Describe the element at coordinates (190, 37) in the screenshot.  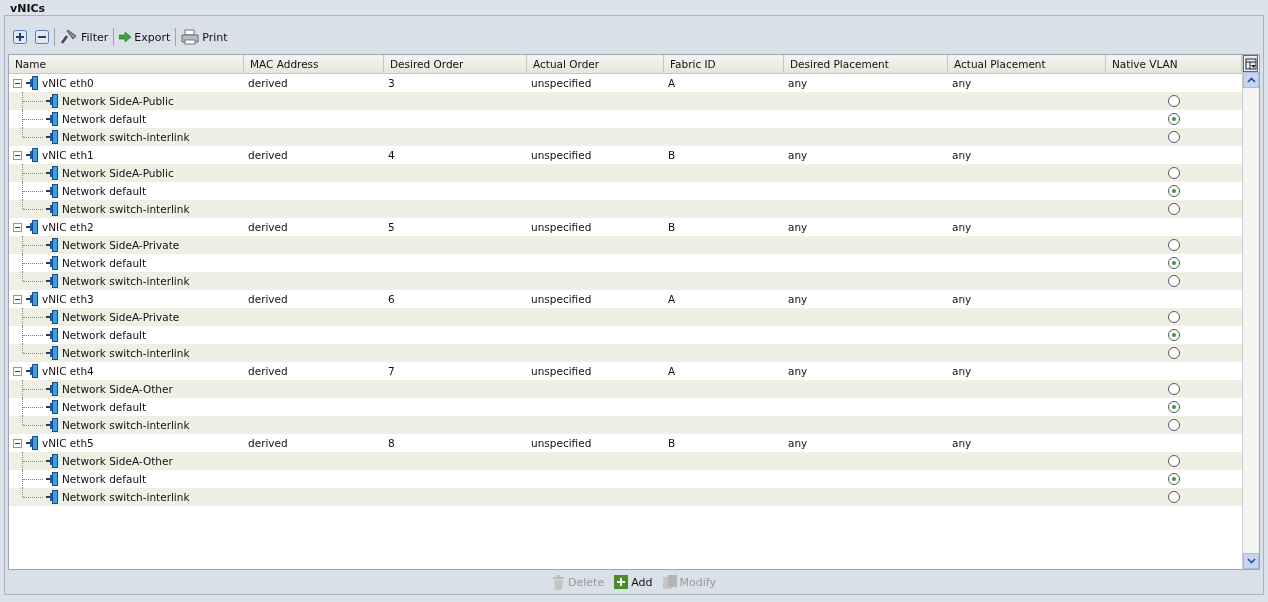
I see `printer-icon` at that location.